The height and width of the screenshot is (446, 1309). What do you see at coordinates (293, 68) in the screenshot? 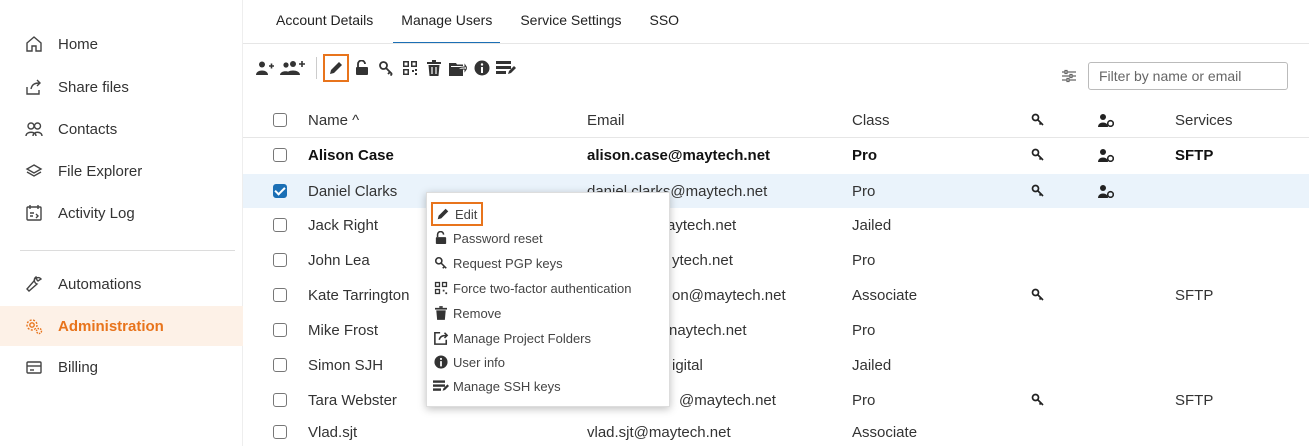
I see `add-users-icon` at bounding box center [293, 68].